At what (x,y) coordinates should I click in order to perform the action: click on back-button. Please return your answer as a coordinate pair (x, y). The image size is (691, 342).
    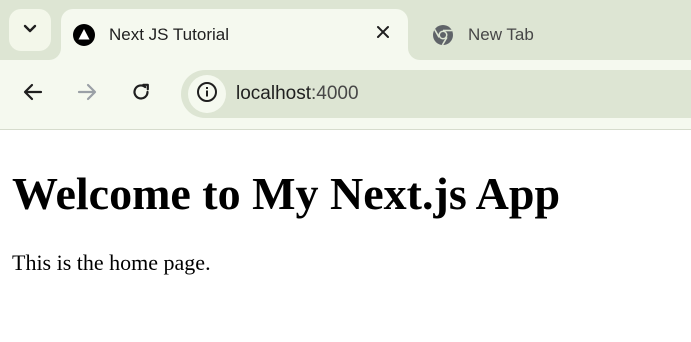
    Looking at the image, I should click on (33, 94).